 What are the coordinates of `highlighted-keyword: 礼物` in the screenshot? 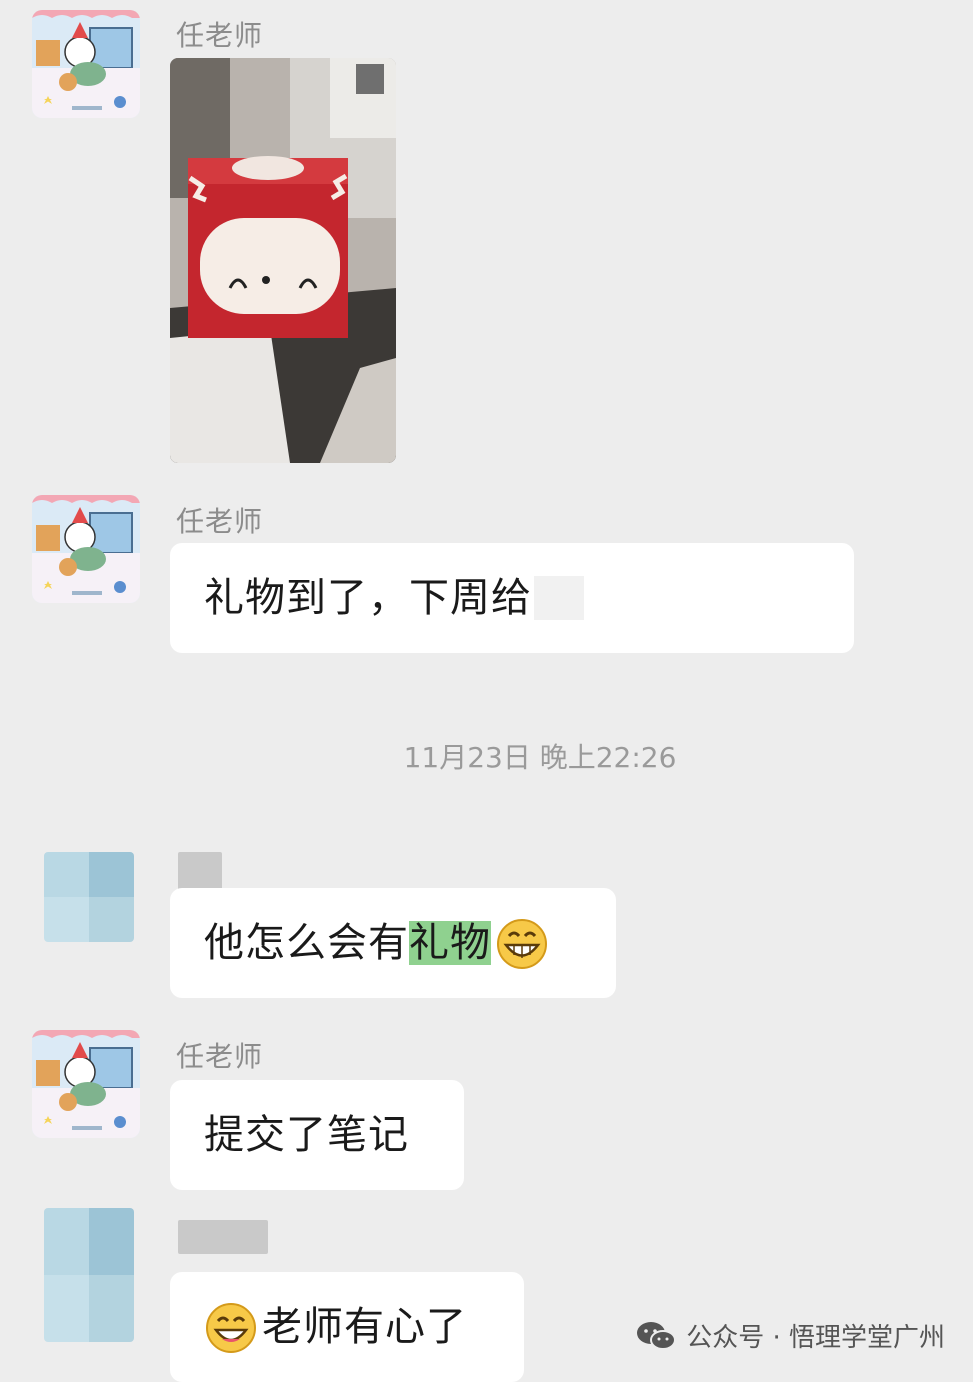 It's located at (450, 943).